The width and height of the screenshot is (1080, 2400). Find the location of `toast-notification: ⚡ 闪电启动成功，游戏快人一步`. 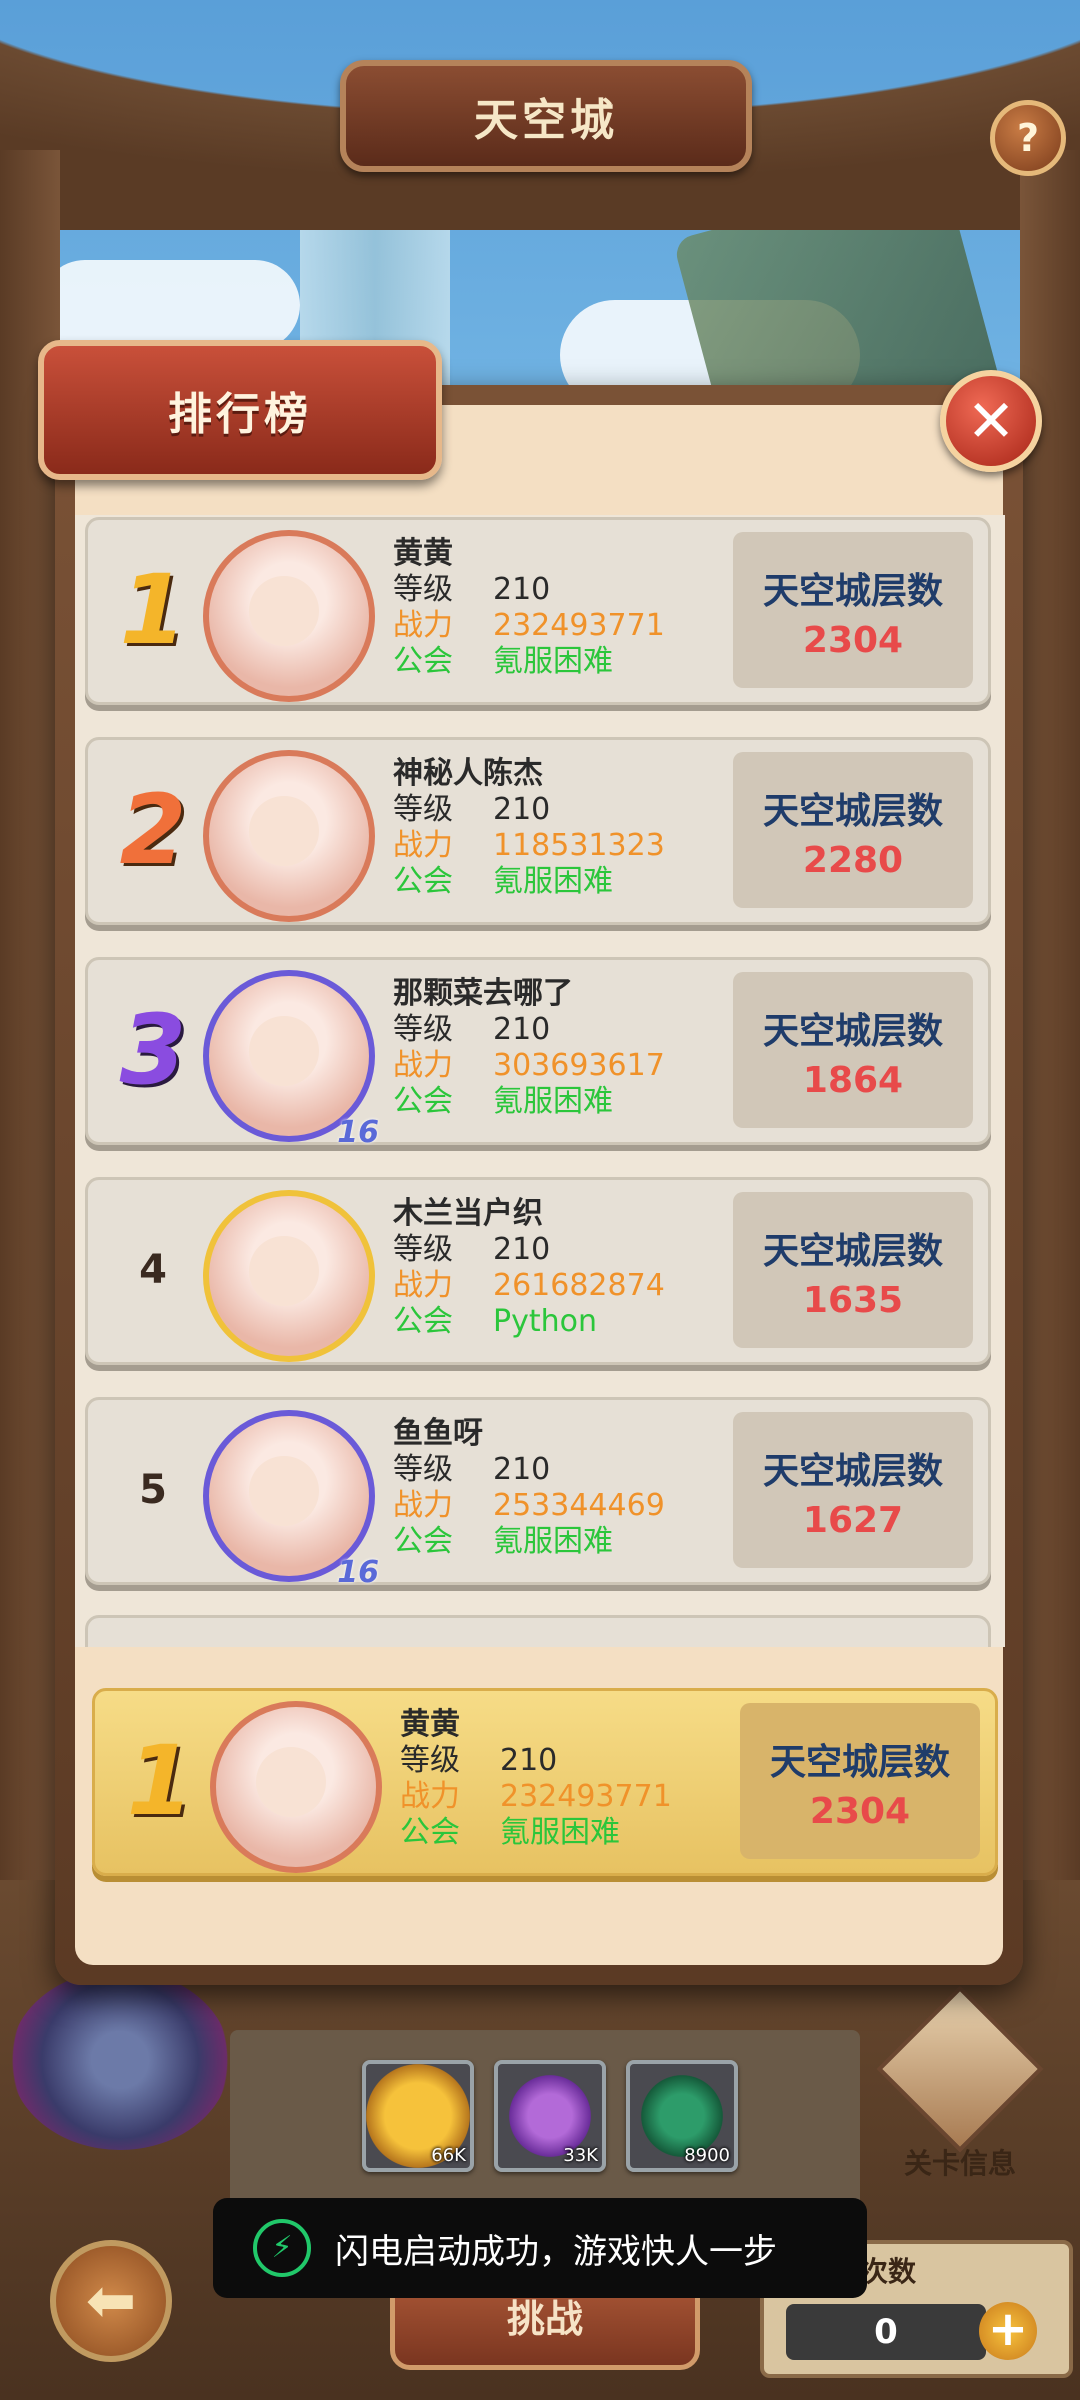

toast-notification: ⚡ 闪电启动成功，游戏快人一步 is located at coordinates (540, 2248).